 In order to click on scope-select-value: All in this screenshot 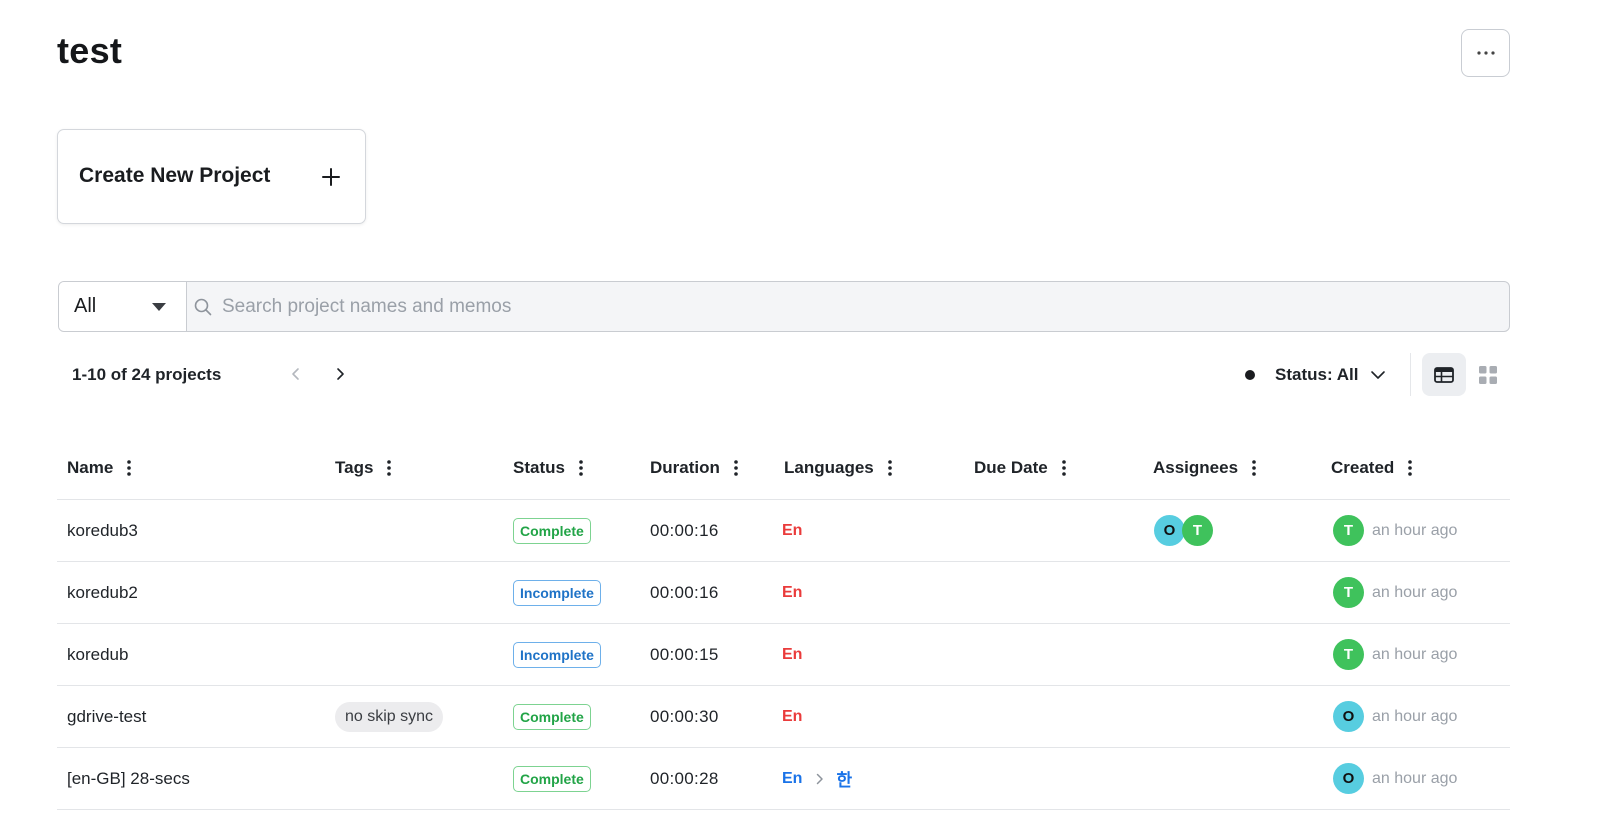, I will do `click(85, 306)`.